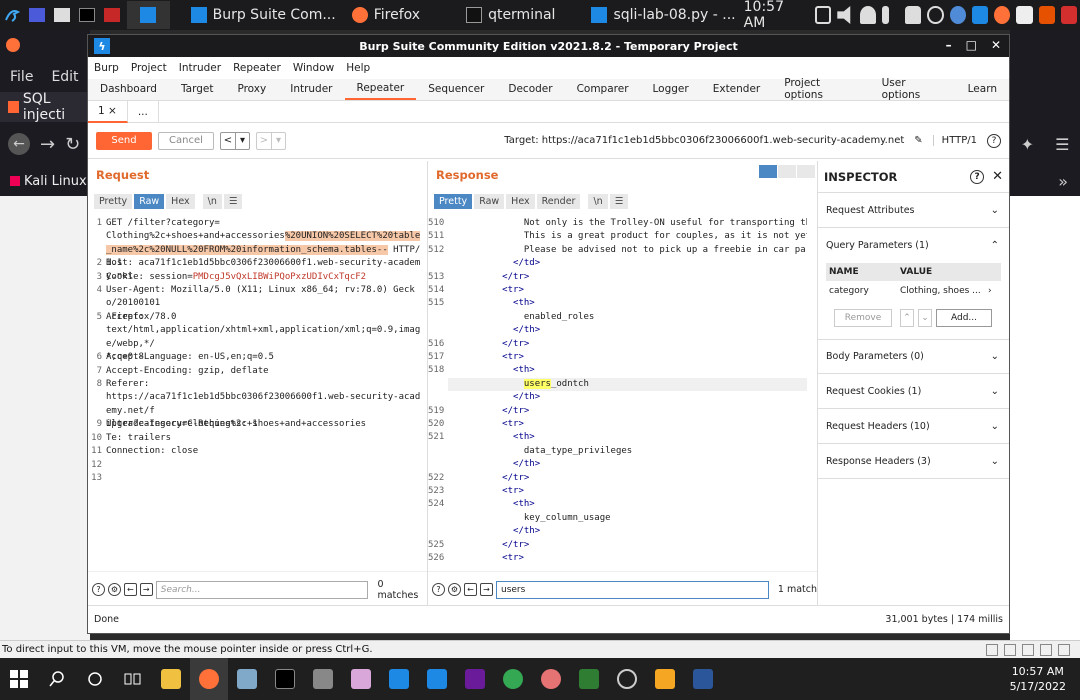  Describe the element at coordinates (913, 461) in the screenshot. I see `section-response-headers: Response Headers (3) ⌄` at that location.